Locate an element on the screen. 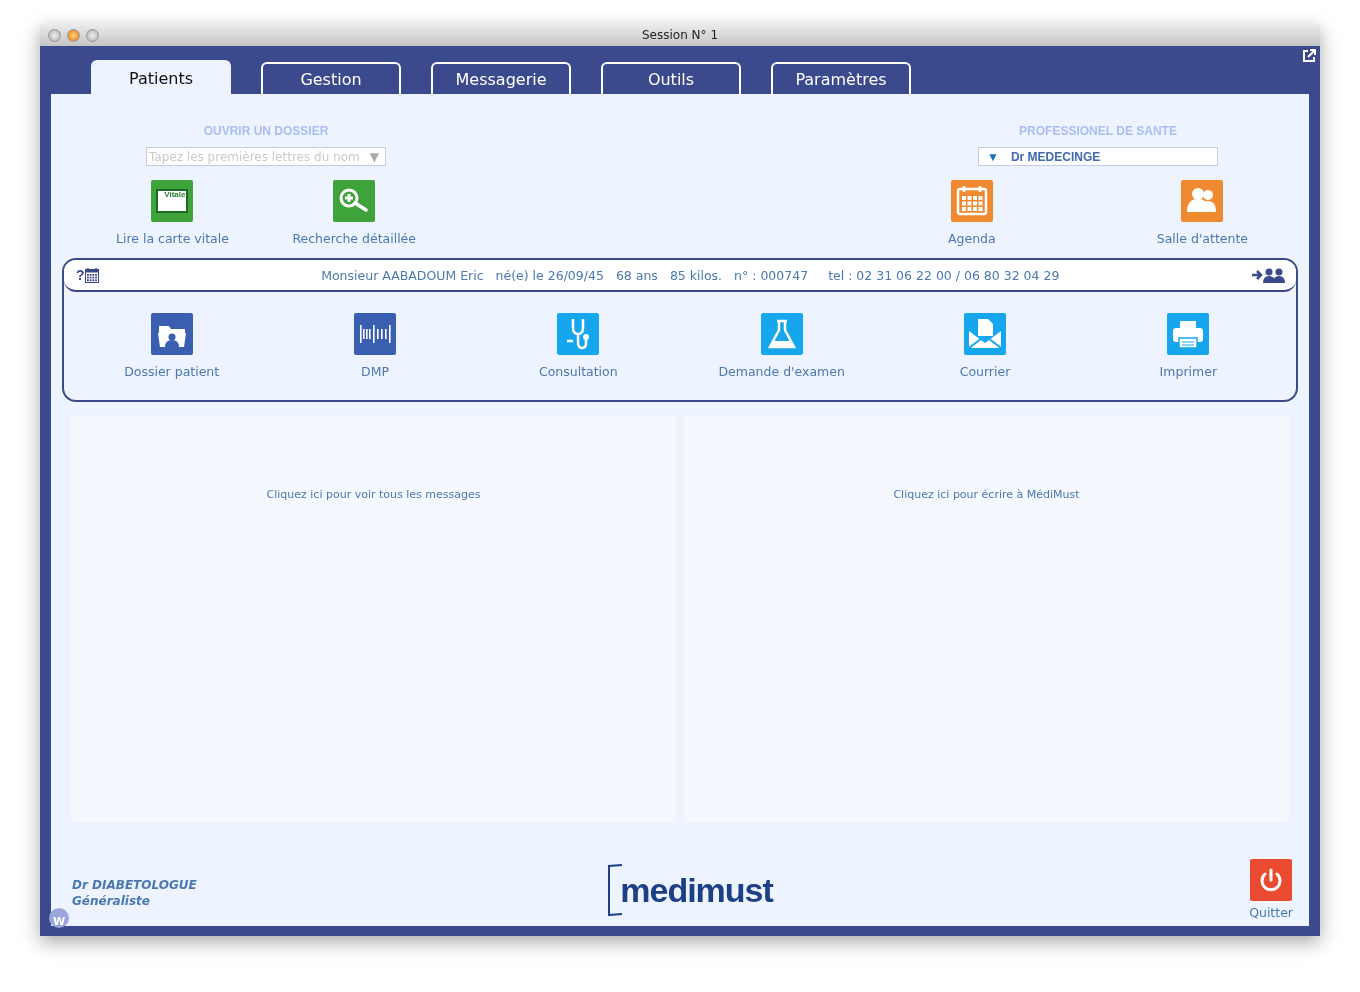  patient-info-text: né(e) le 26/09/45 is located at coordinates (549, 275).